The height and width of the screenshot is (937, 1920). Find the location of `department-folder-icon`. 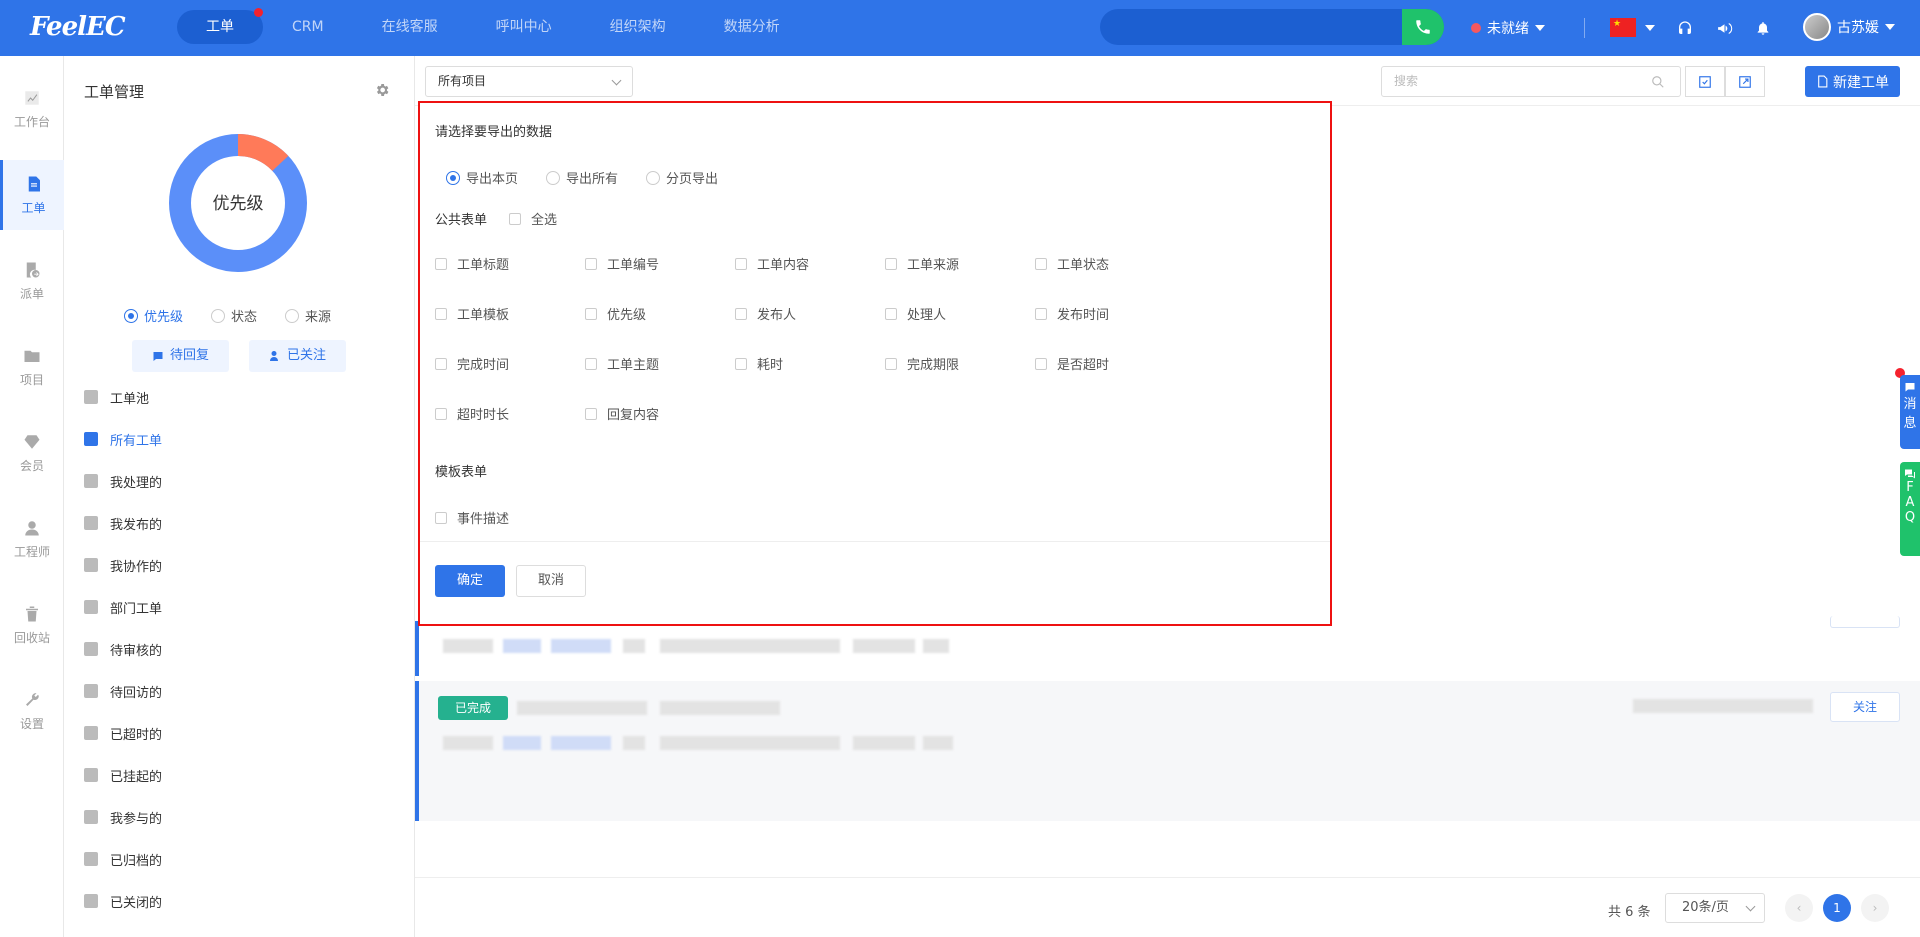

department-folder-icon is located at coordinates (91, 607).